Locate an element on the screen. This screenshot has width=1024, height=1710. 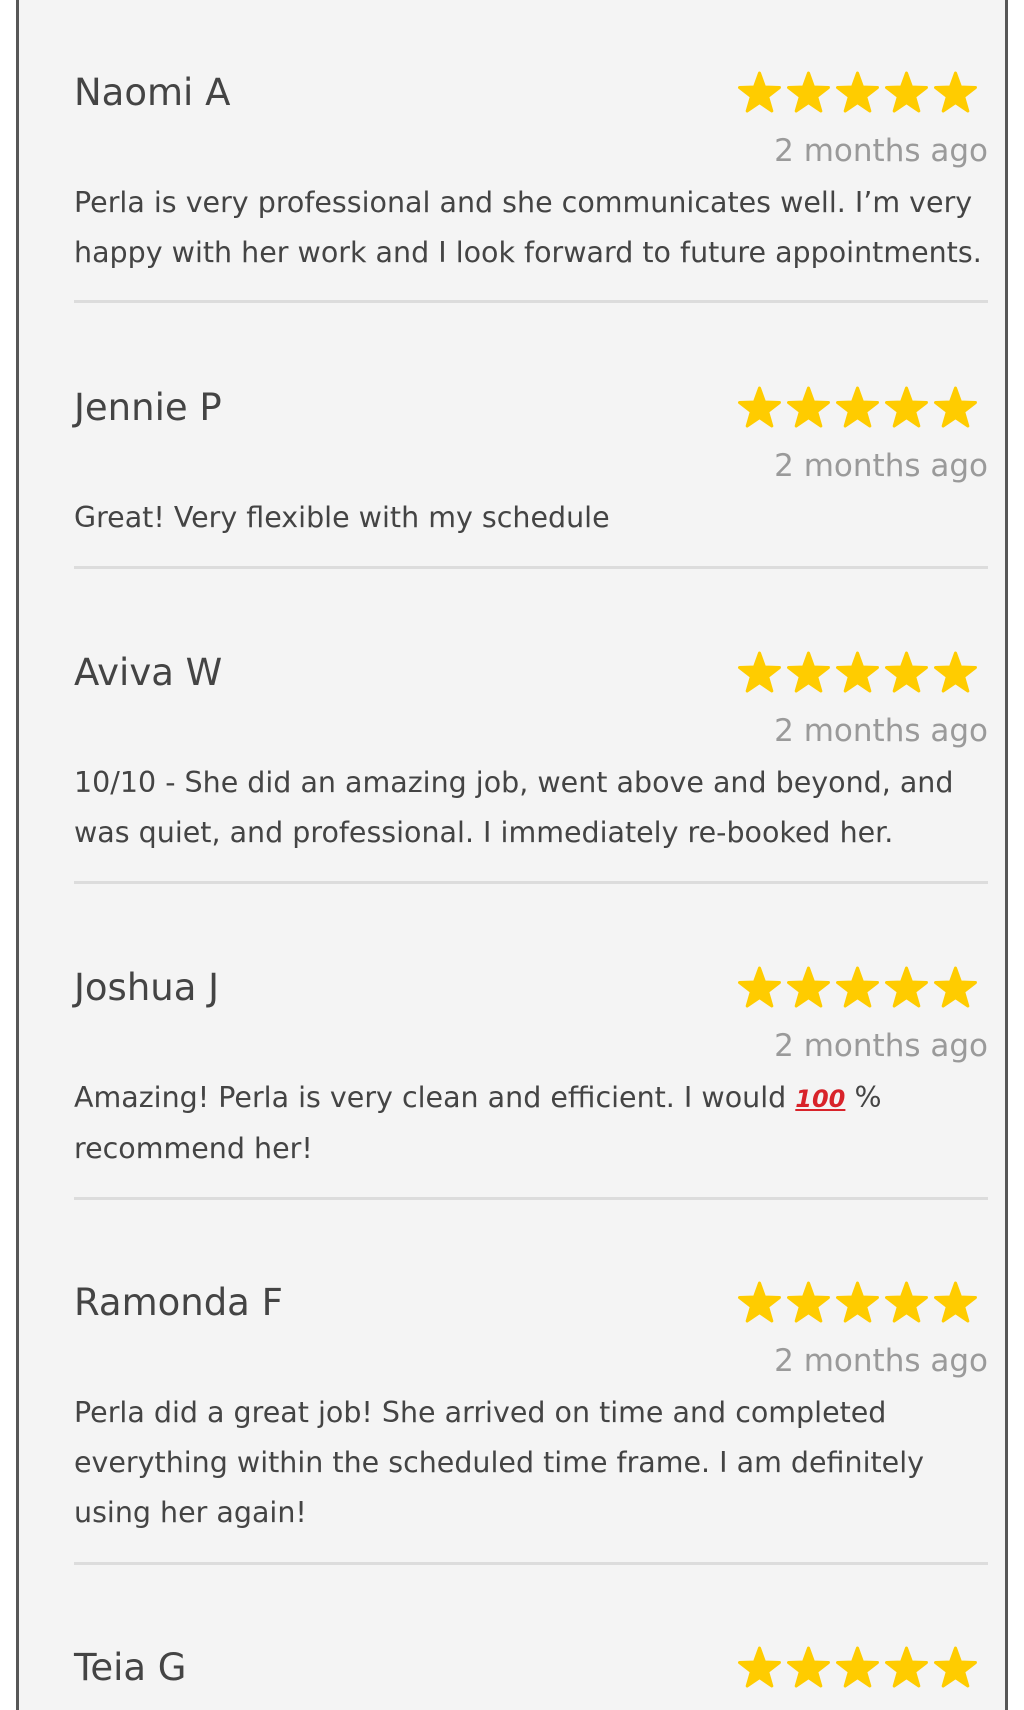
review-text: Great! Very flexible with my schedule is located at coordinates (342, 517).